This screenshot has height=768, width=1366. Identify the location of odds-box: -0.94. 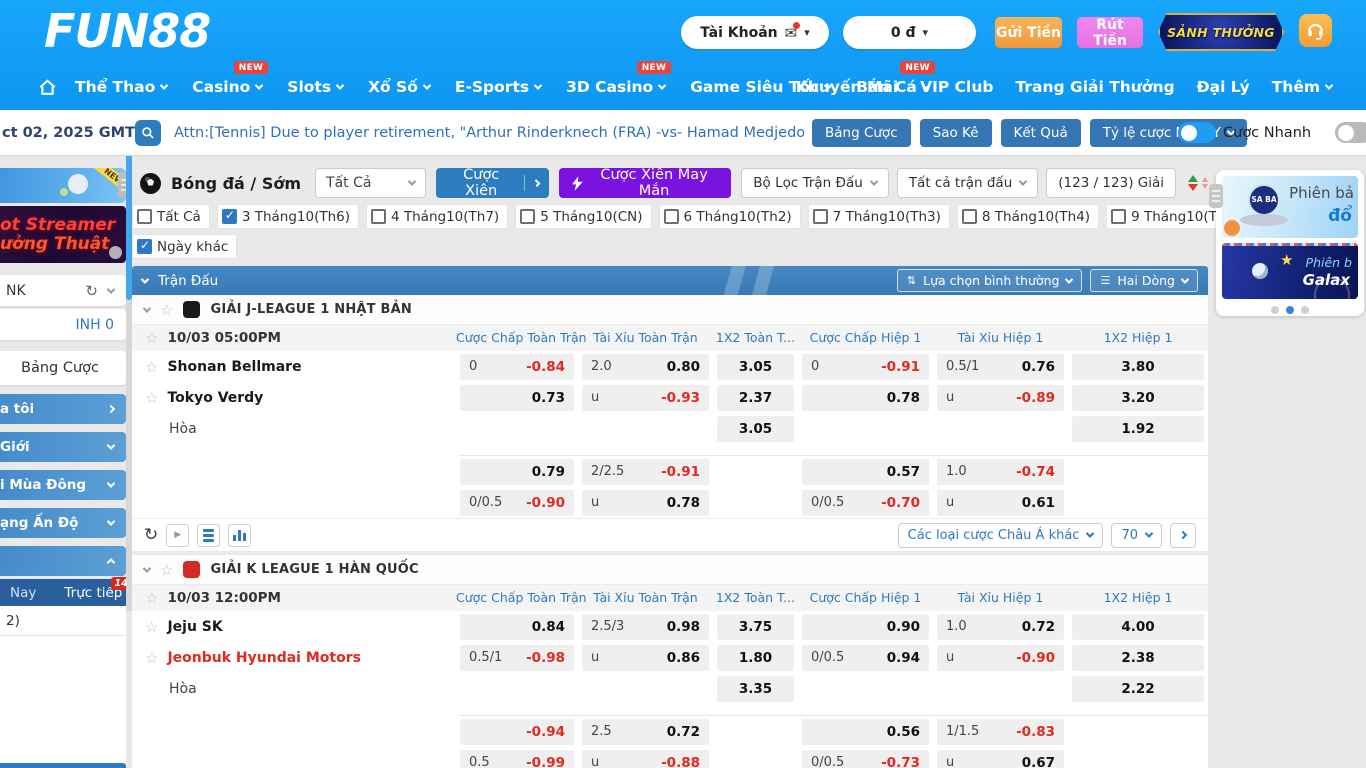
(517, 731).